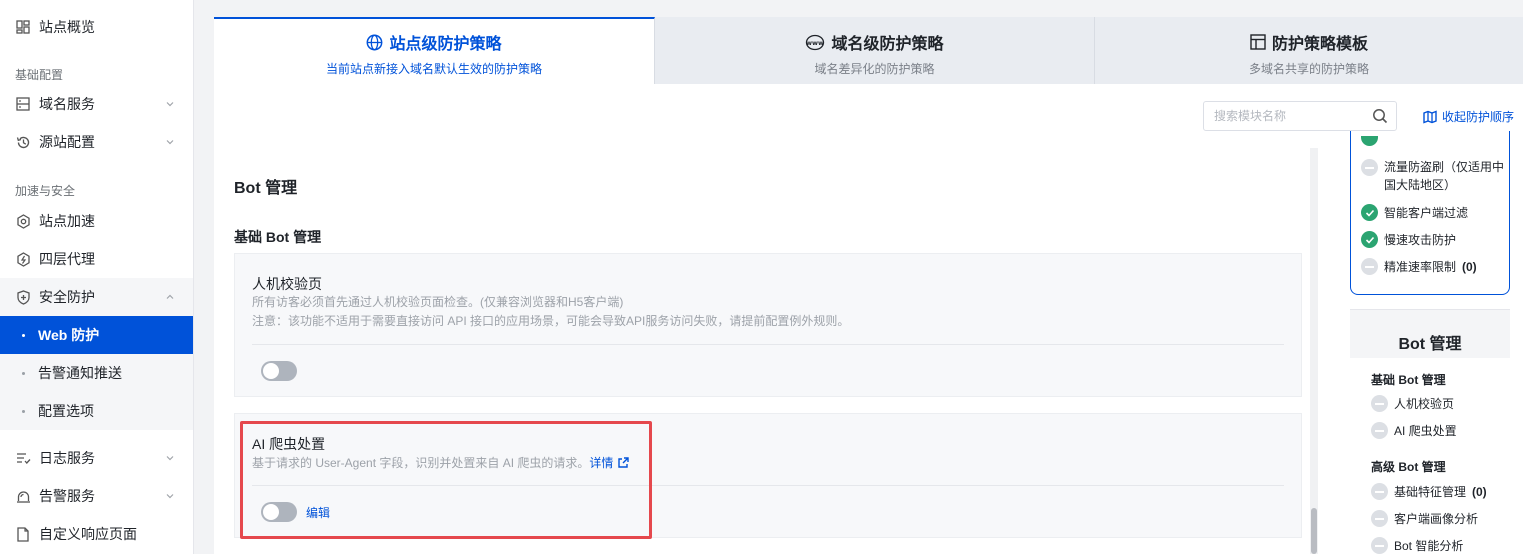 The width and height of the screenshot is (1523, 554). Describe the element at coordinates (23, 297) in the screenshot. I see `shield-icon` at that location.